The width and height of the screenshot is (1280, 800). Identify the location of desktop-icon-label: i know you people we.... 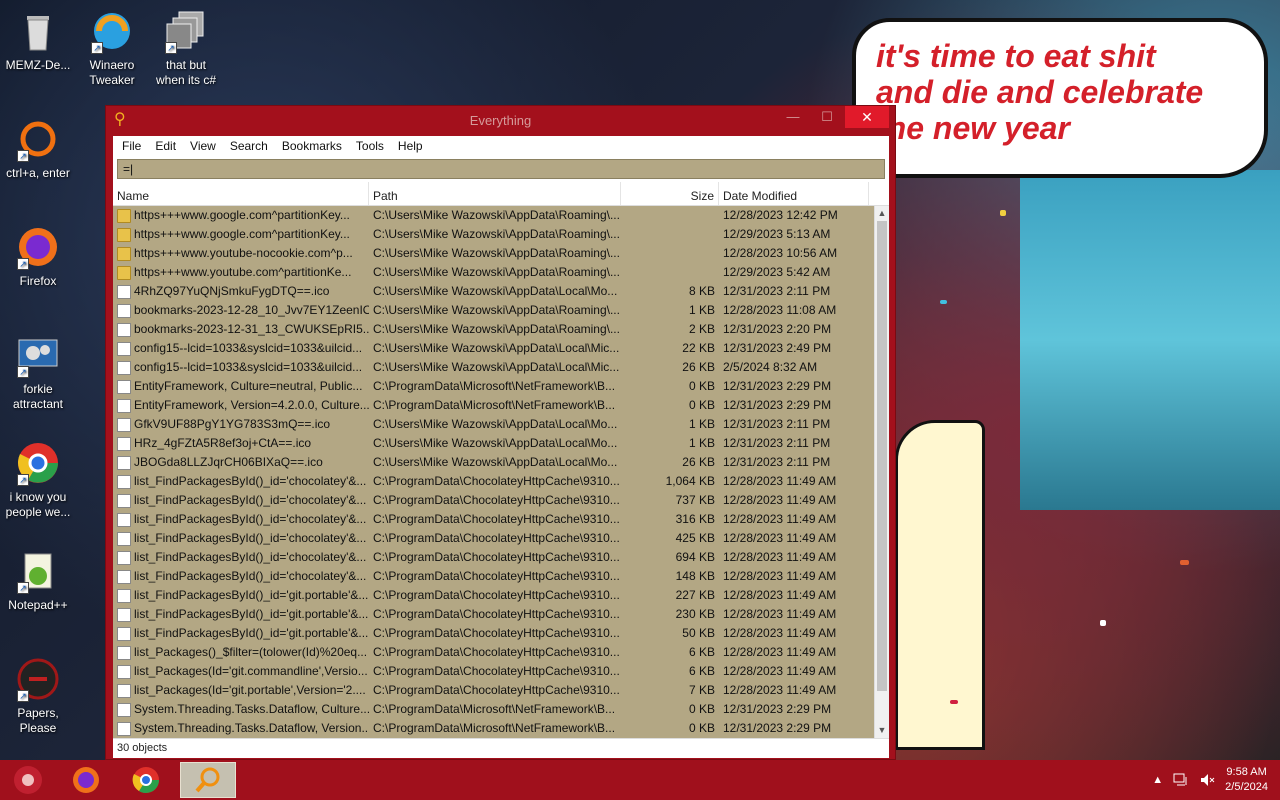
(38, 504).